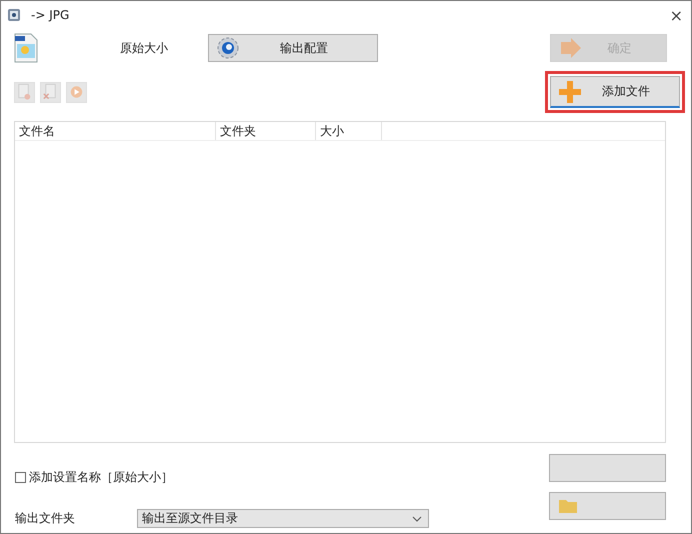 This screenshot has height=534, width=692. I want to click on close-button: ×, so click(676, 15).